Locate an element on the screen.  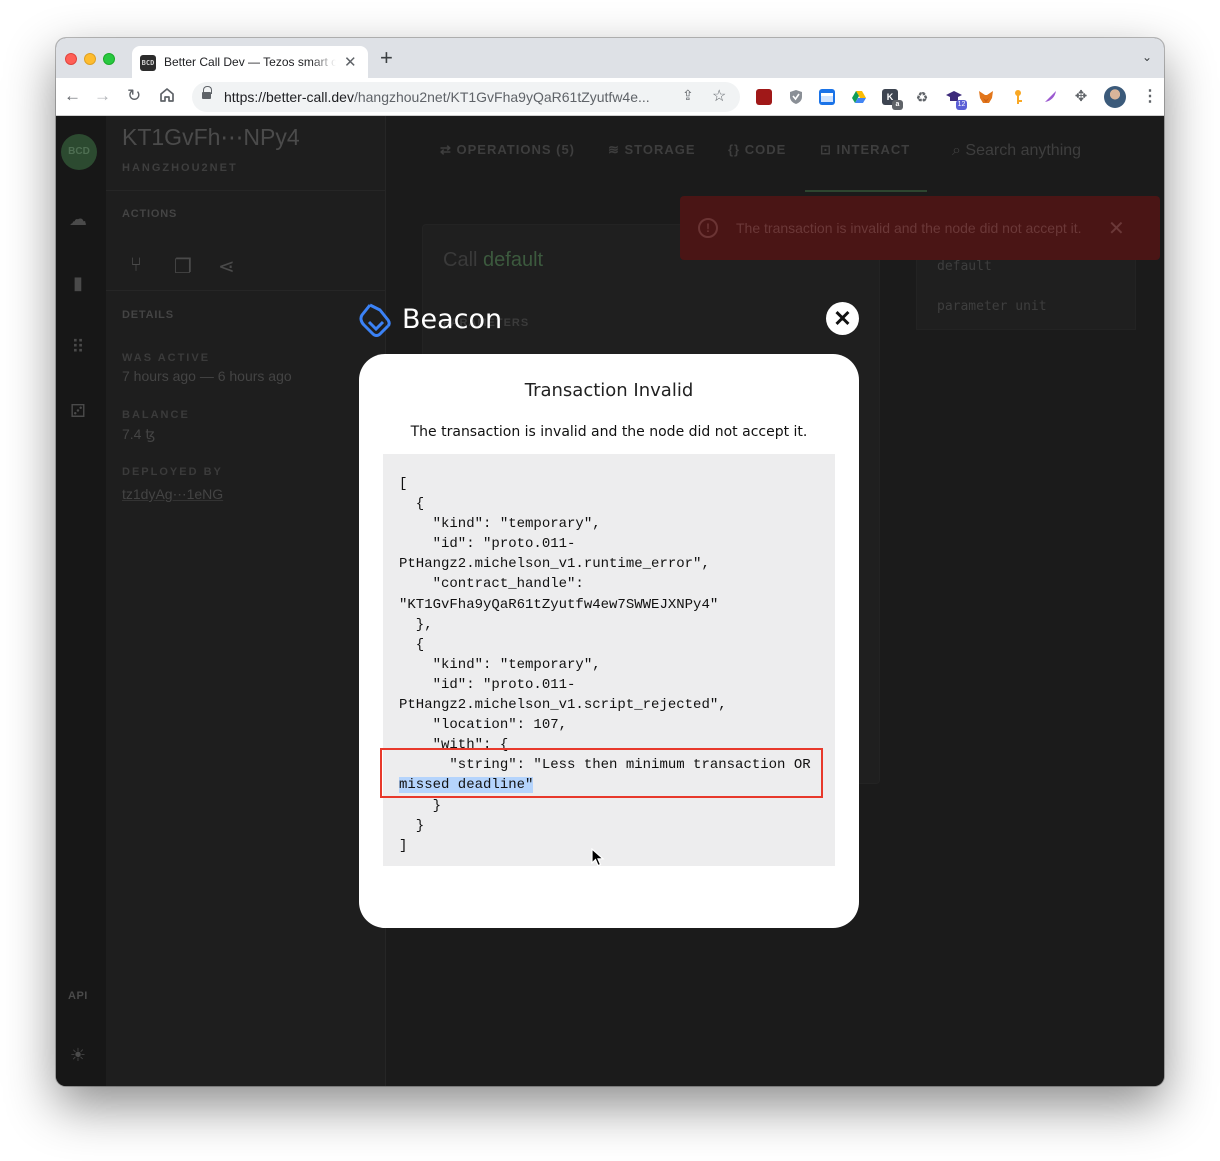
tab-code: {} CODE is located at coordinates (757, 149).